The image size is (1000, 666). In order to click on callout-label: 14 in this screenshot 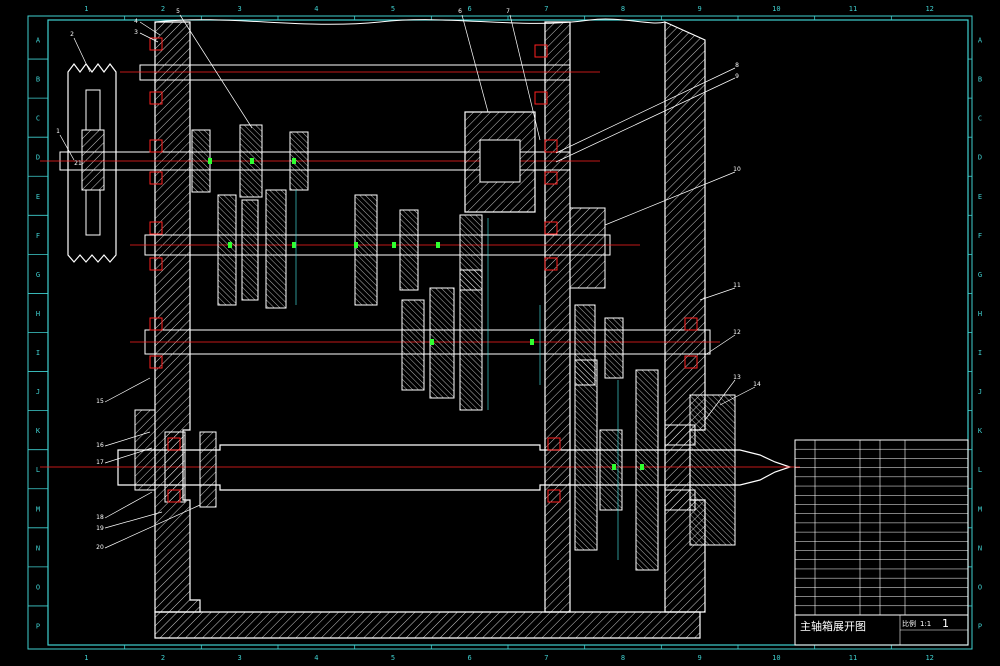, I will do `click(757, 384)`.